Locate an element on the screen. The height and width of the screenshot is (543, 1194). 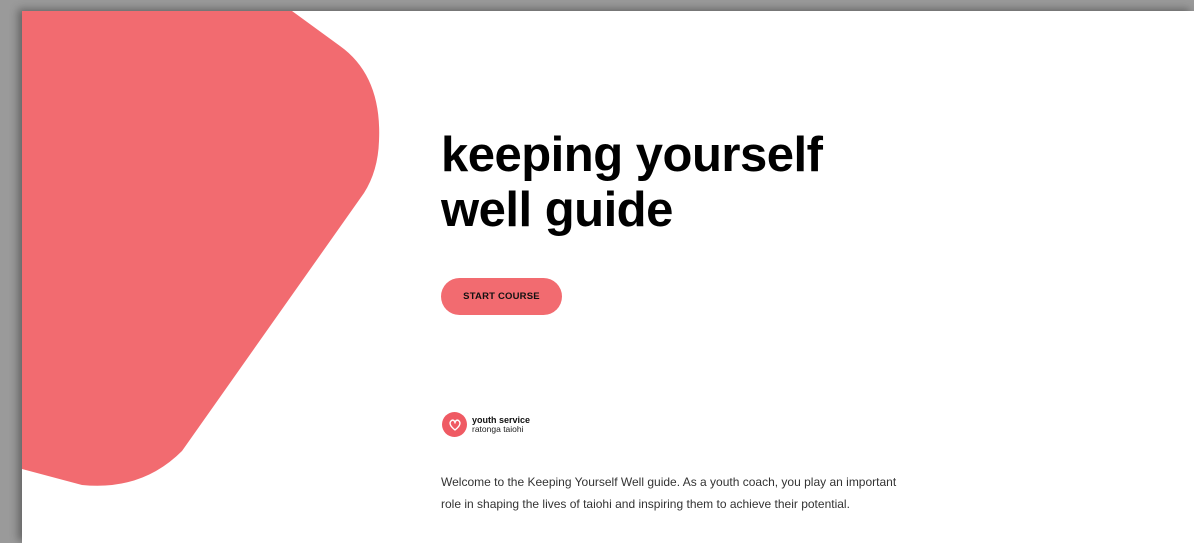
logo-line-2: ratonga taiohi is located at coordinates (498, 428).